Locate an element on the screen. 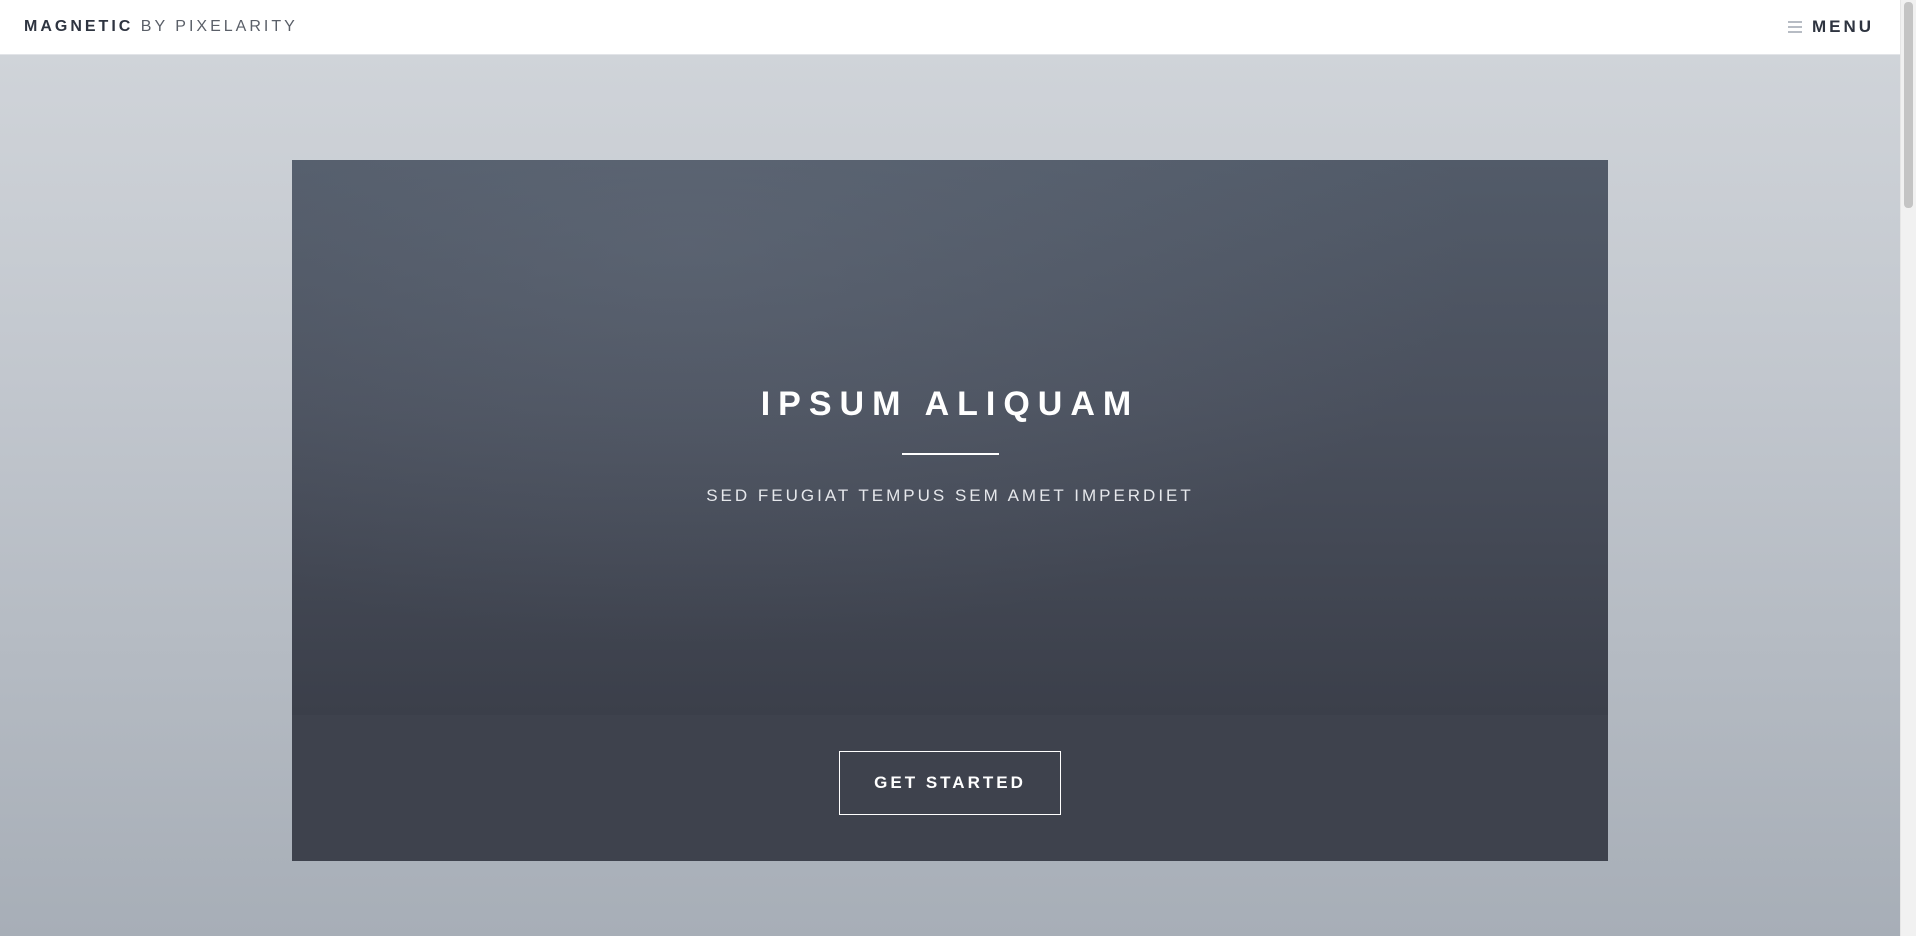 Image resolution: width=1916 pixels, height=936 pixels. get-started-button: GET STARTED is located at coordinates (950, 783).